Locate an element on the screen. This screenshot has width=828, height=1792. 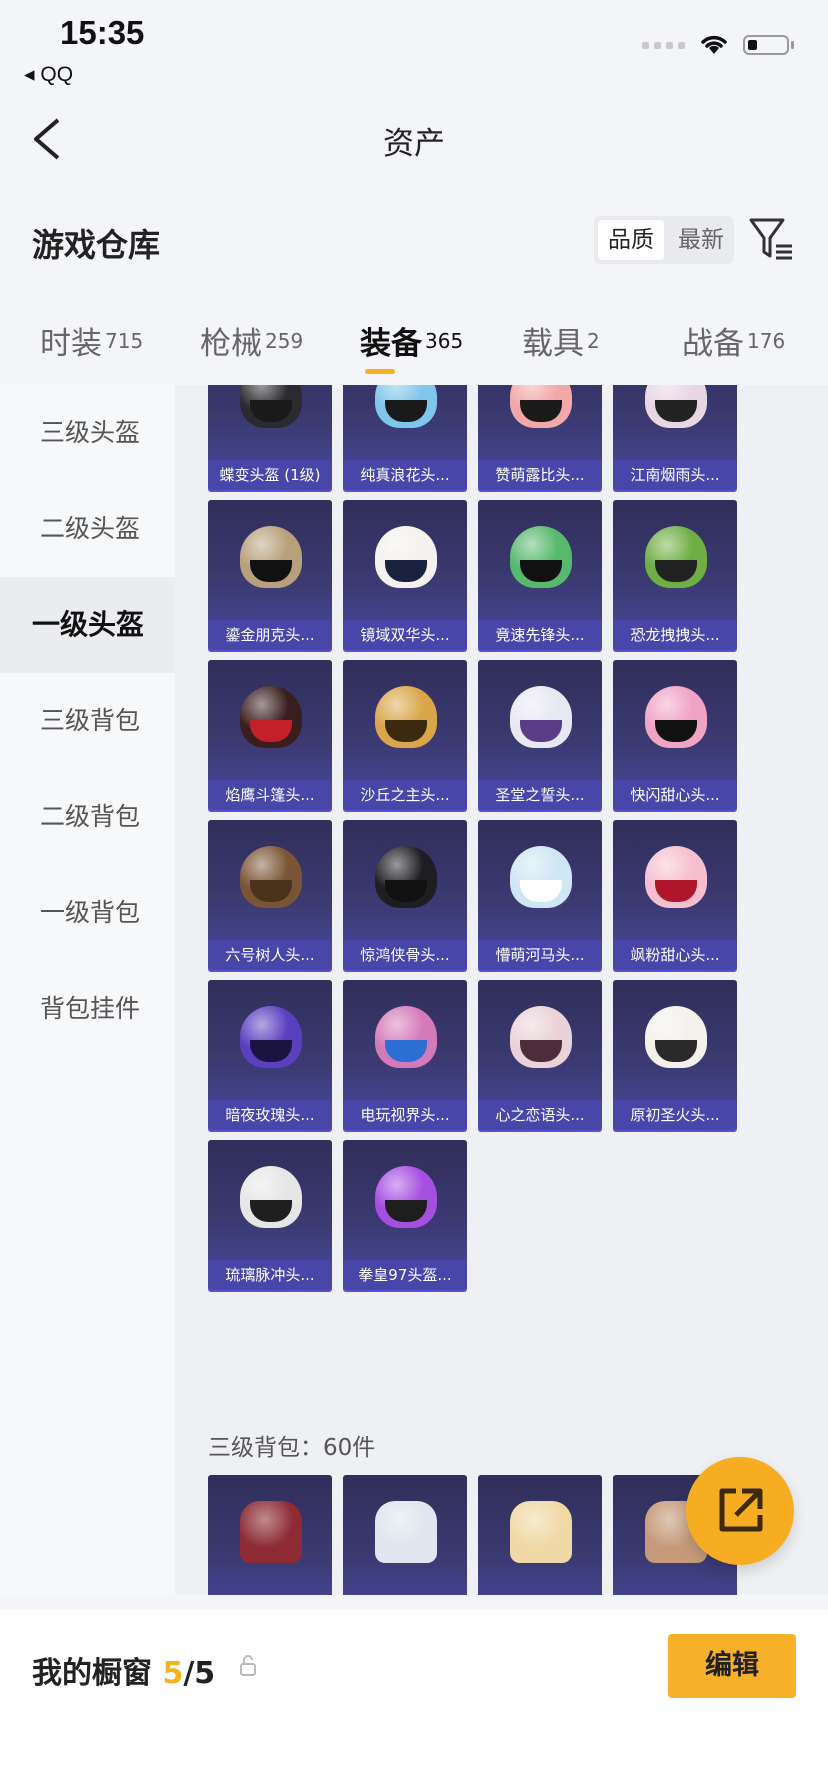
header-row: 游戏仓库 品质 最新 is located at coordinates (414, 240).